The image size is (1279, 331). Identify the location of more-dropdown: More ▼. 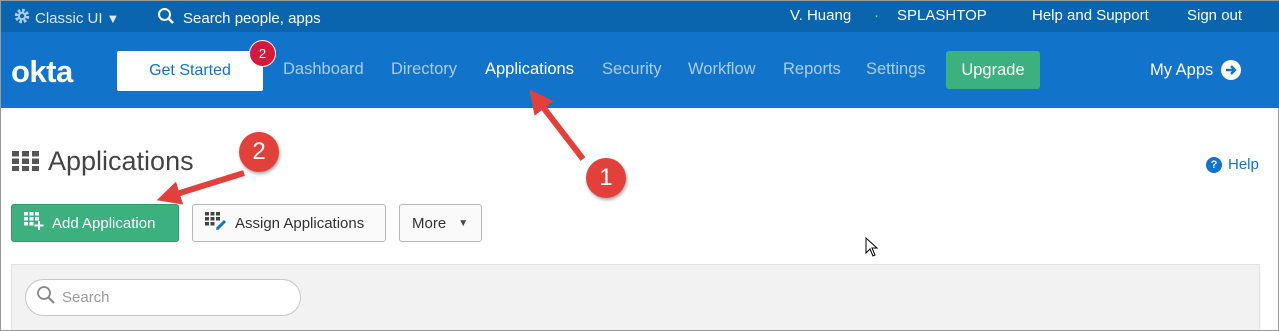
(440, 223).